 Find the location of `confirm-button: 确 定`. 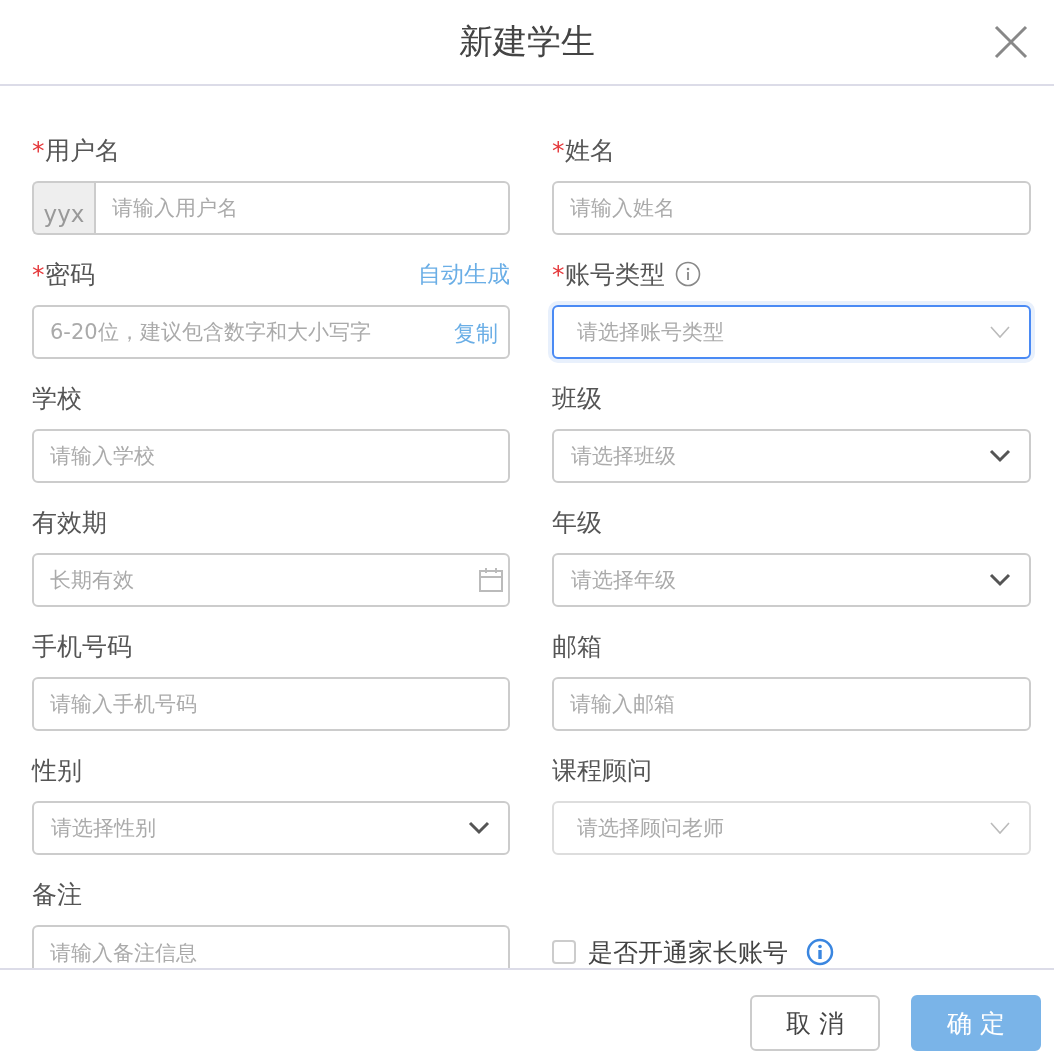

confirm-button: 确 定 is located at coordinates (976, 1023).